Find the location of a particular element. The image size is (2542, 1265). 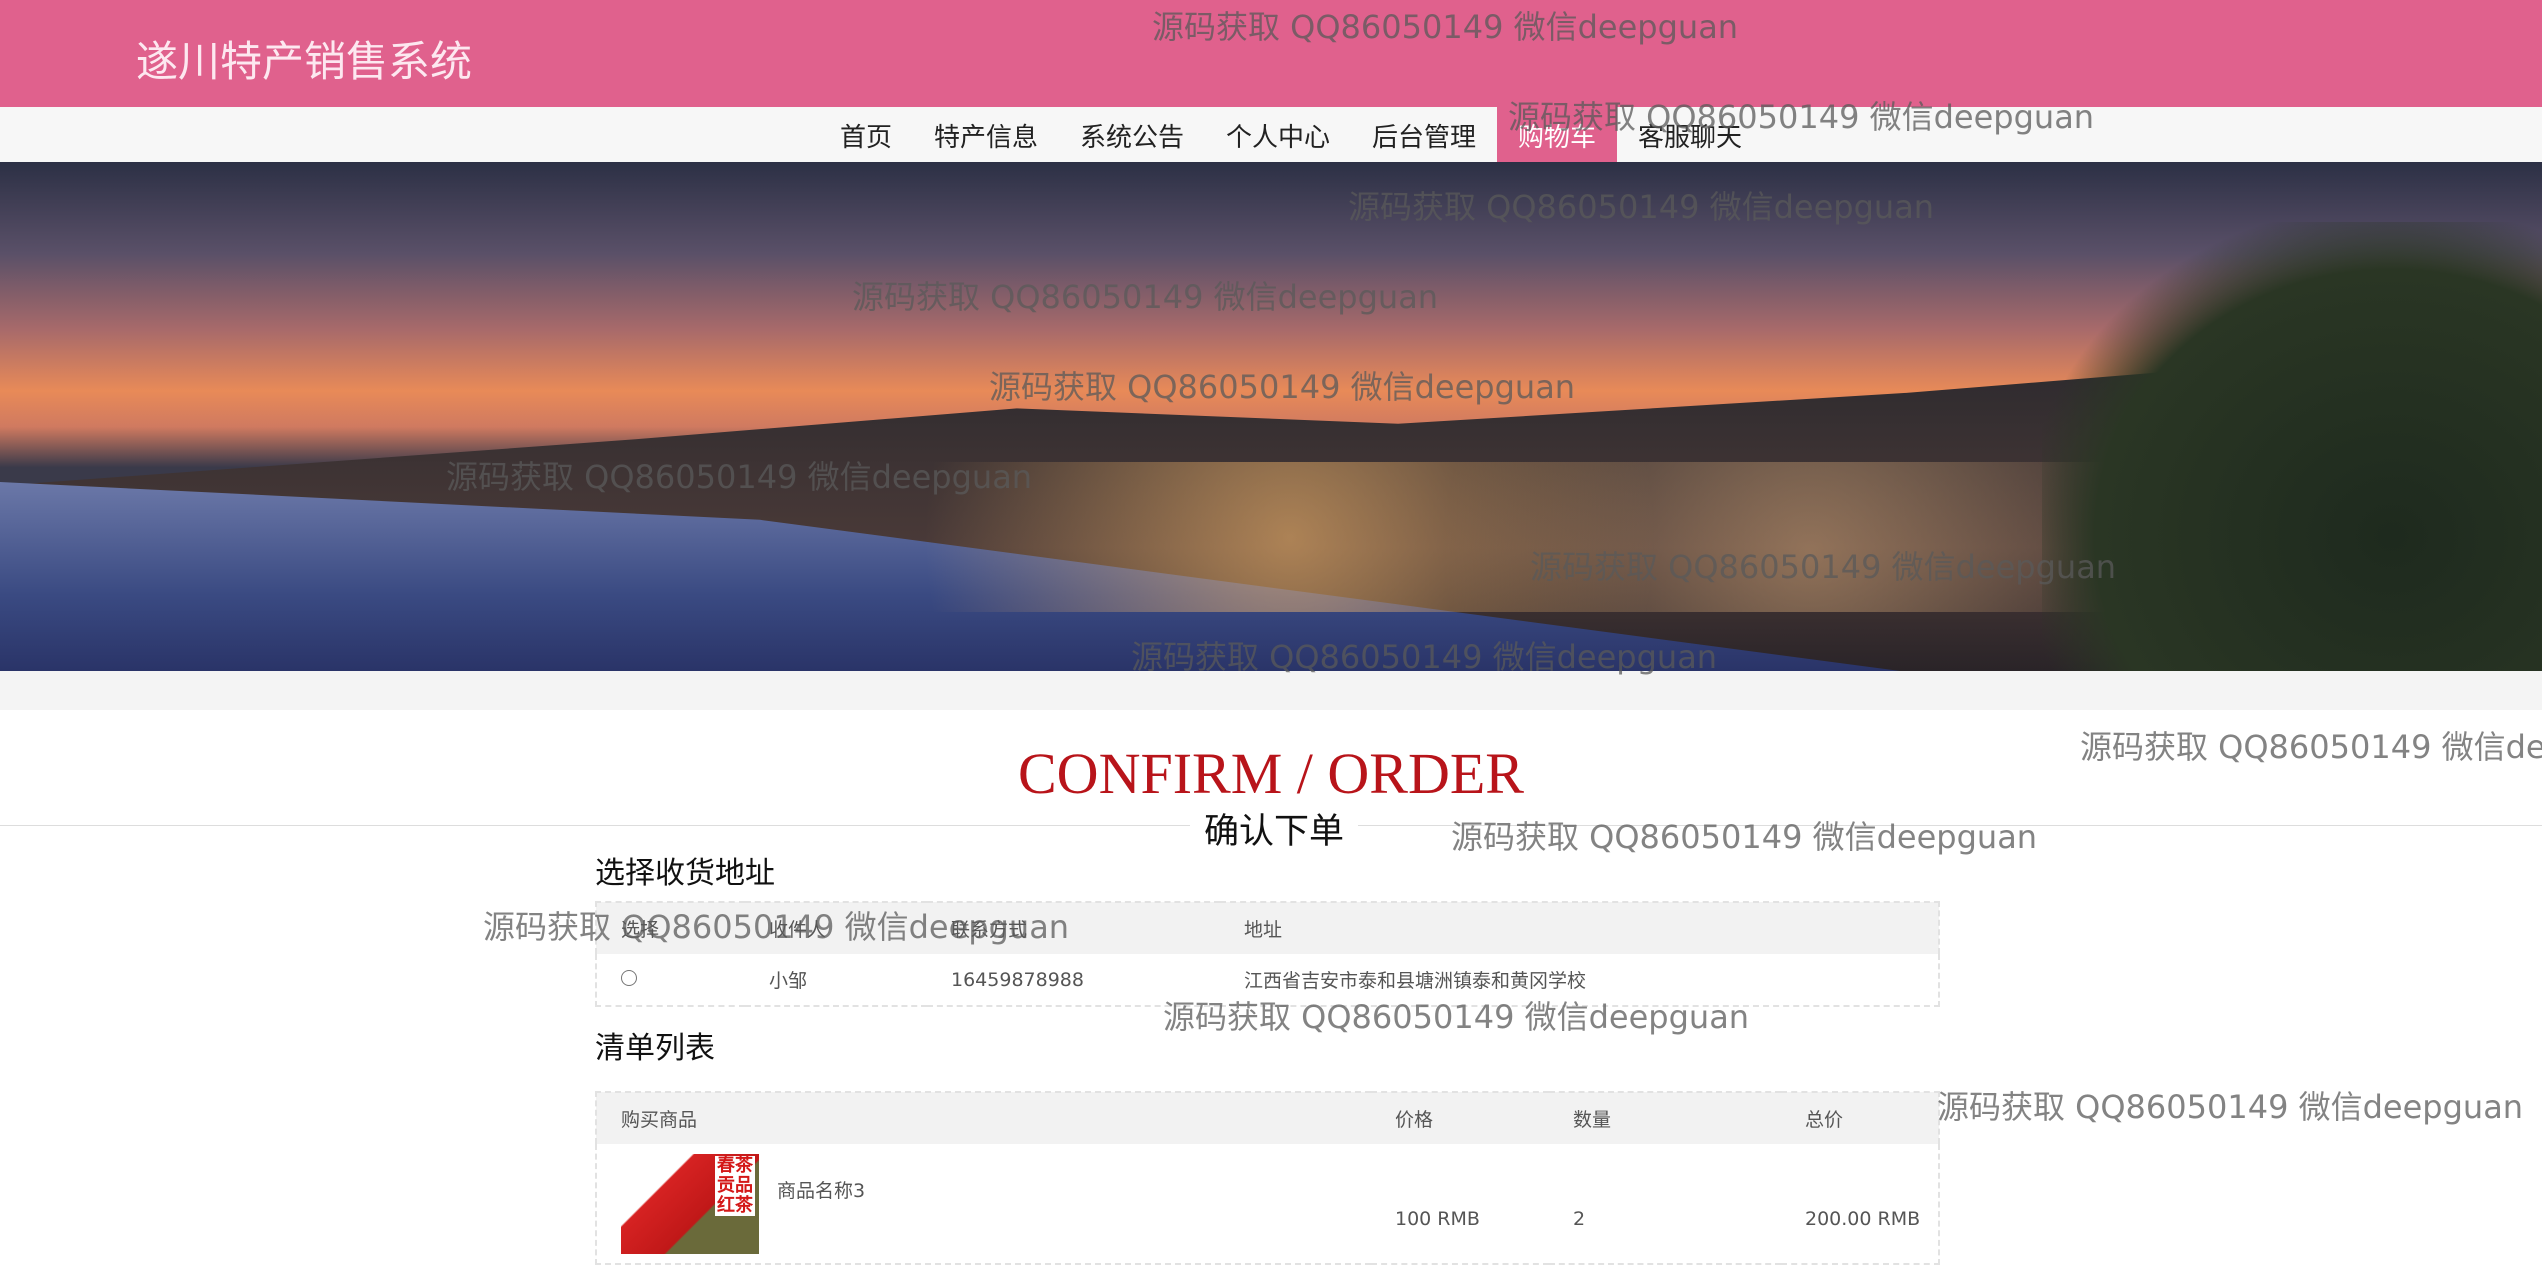

col-price: 价格 is located at coordinates (1460, 1118).